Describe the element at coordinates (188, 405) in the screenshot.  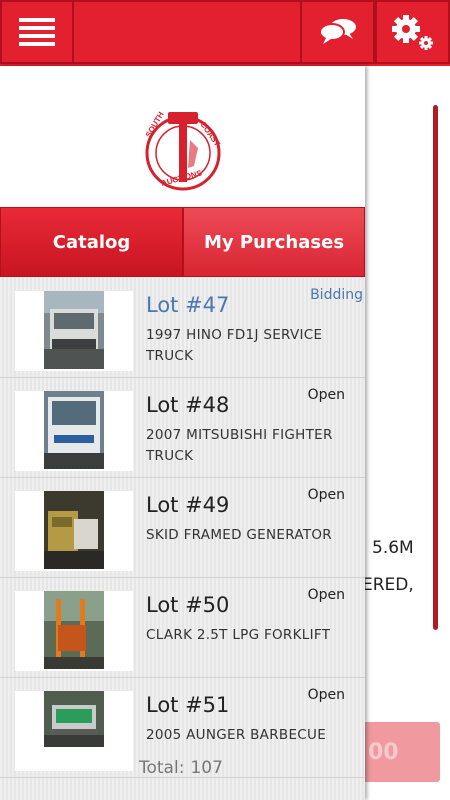
I see `lot-number: Lot #48` at that location.